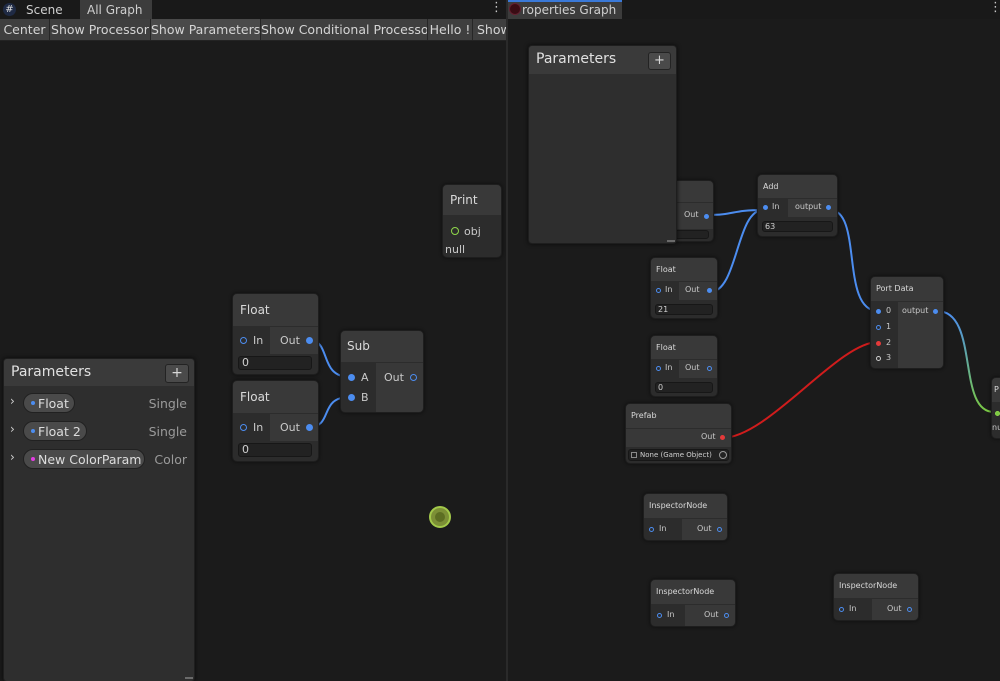 The width and height of the screenshot is (1000, 681). Describe the element at coordinates (684, 309) in the screenshot. I see `value-field: 21` at that location.